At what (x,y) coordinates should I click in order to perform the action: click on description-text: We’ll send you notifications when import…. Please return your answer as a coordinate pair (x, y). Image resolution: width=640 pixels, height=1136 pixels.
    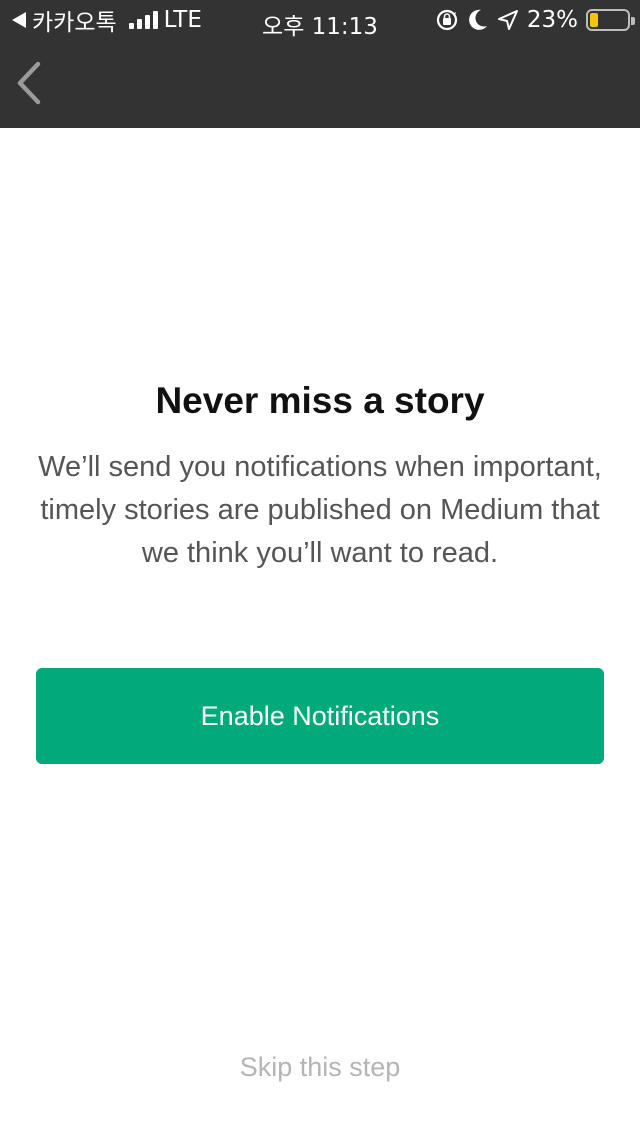
    Looking at the image, I should click on (320, 510).